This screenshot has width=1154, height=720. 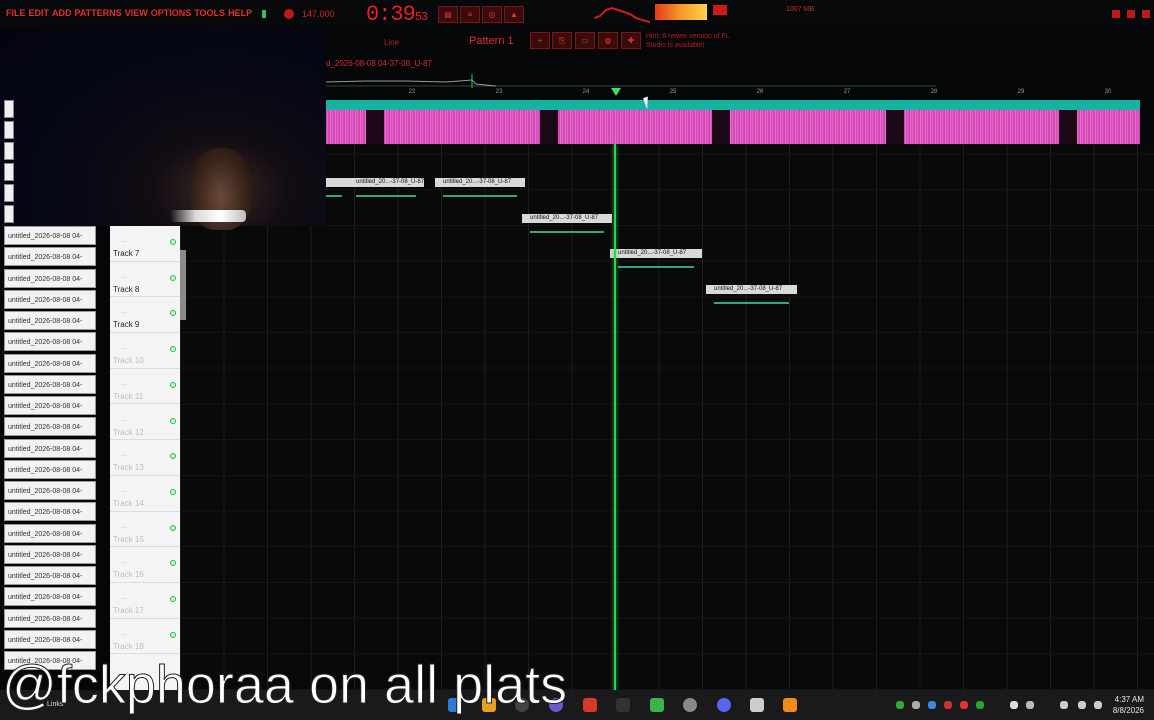 I want to click on track-header: … Track 14, so click(x=145, y=494).